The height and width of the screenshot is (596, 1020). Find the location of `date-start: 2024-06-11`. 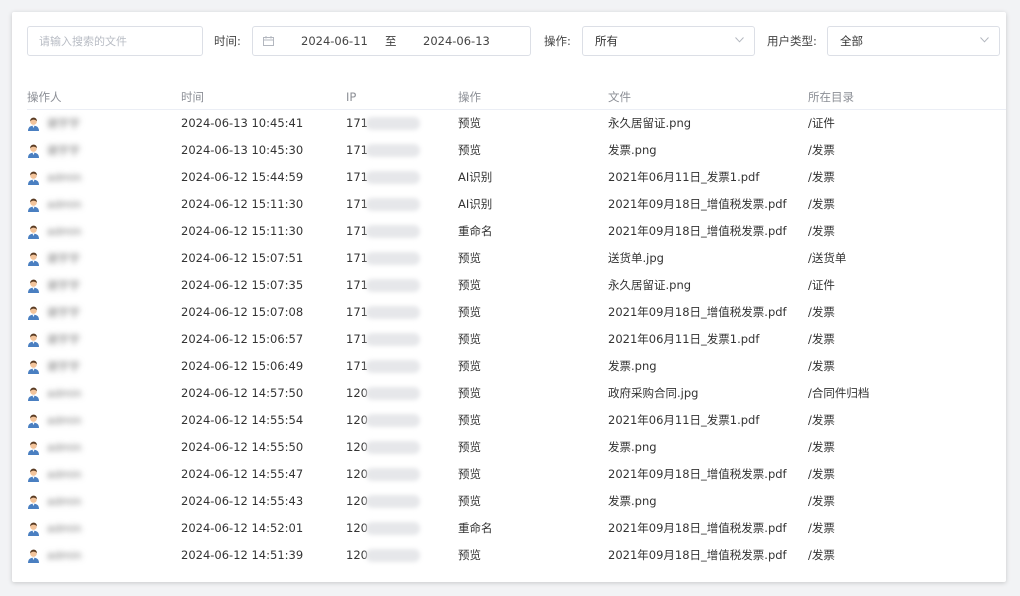

date-start: 2024-06-11 is located at coordinates (334, 41).